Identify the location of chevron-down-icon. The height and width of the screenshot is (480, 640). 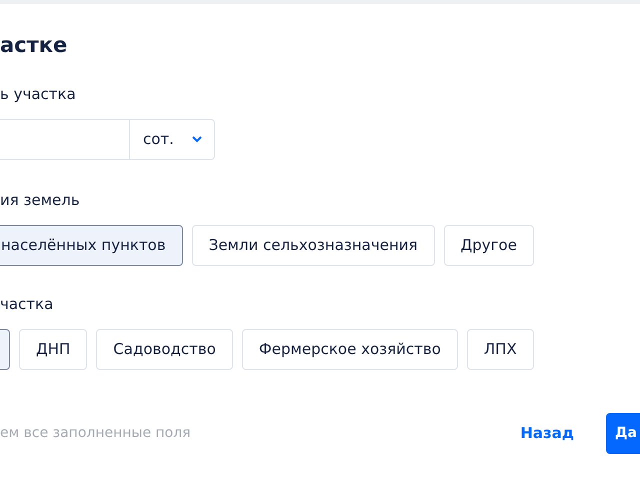
(197, 139).